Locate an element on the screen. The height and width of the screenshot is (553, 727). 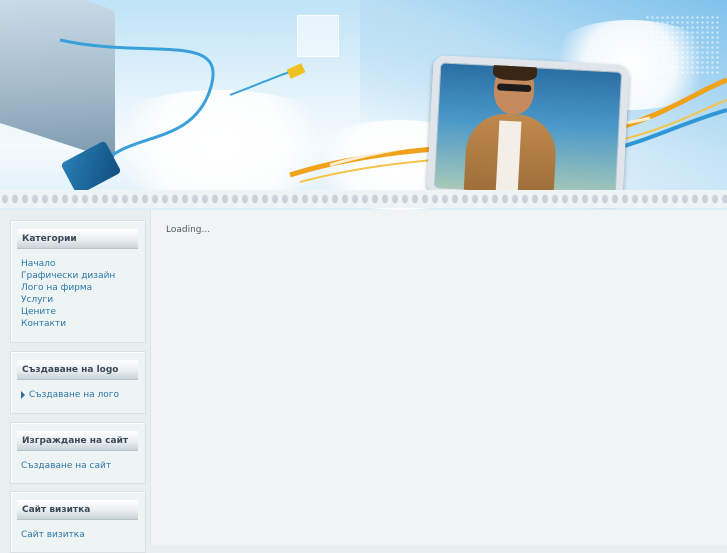
module-title: Създаване на logo is located at coordinates (77, 370).